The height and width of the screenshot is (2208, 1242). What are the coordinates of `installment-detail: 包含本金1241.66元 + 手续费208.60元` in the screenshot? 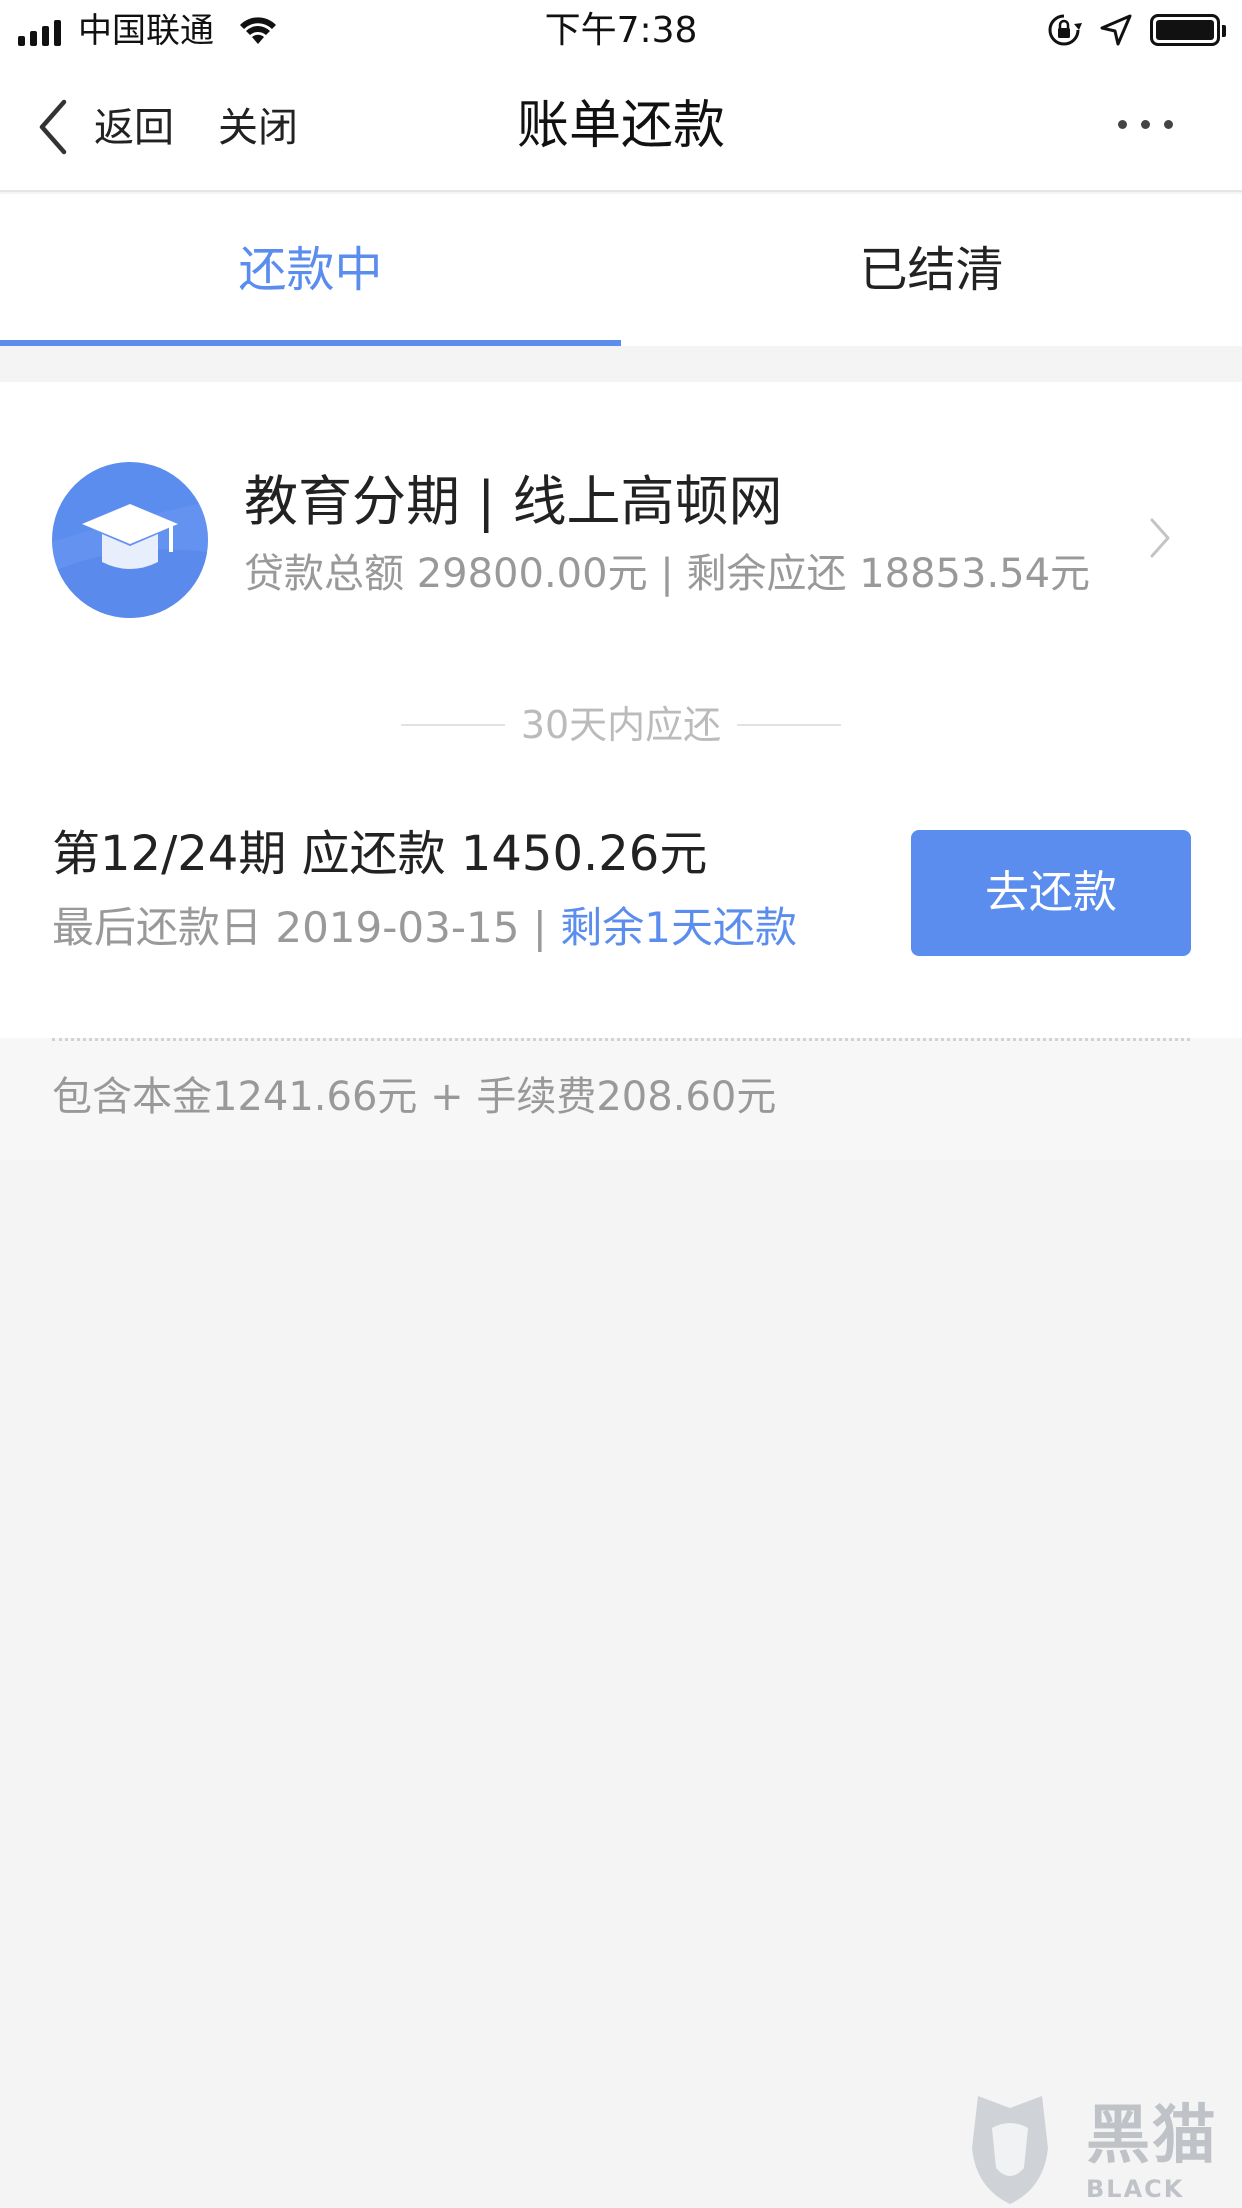 It's located at (621, 1099).